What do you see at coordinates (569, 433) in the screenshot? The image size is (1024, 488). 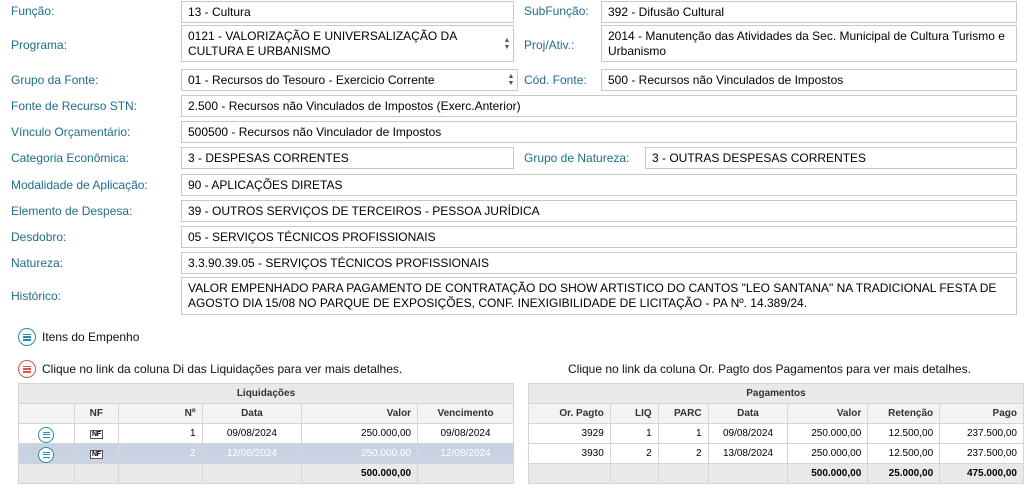 I see `cell-or-pagto: 3929` at bounding box center [569, 433].